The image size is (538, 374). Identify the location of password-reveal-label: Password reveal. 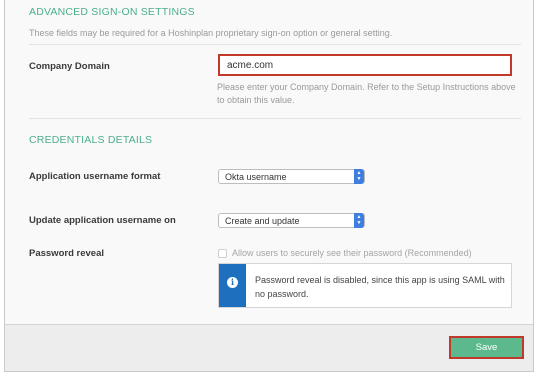
(66, 253).